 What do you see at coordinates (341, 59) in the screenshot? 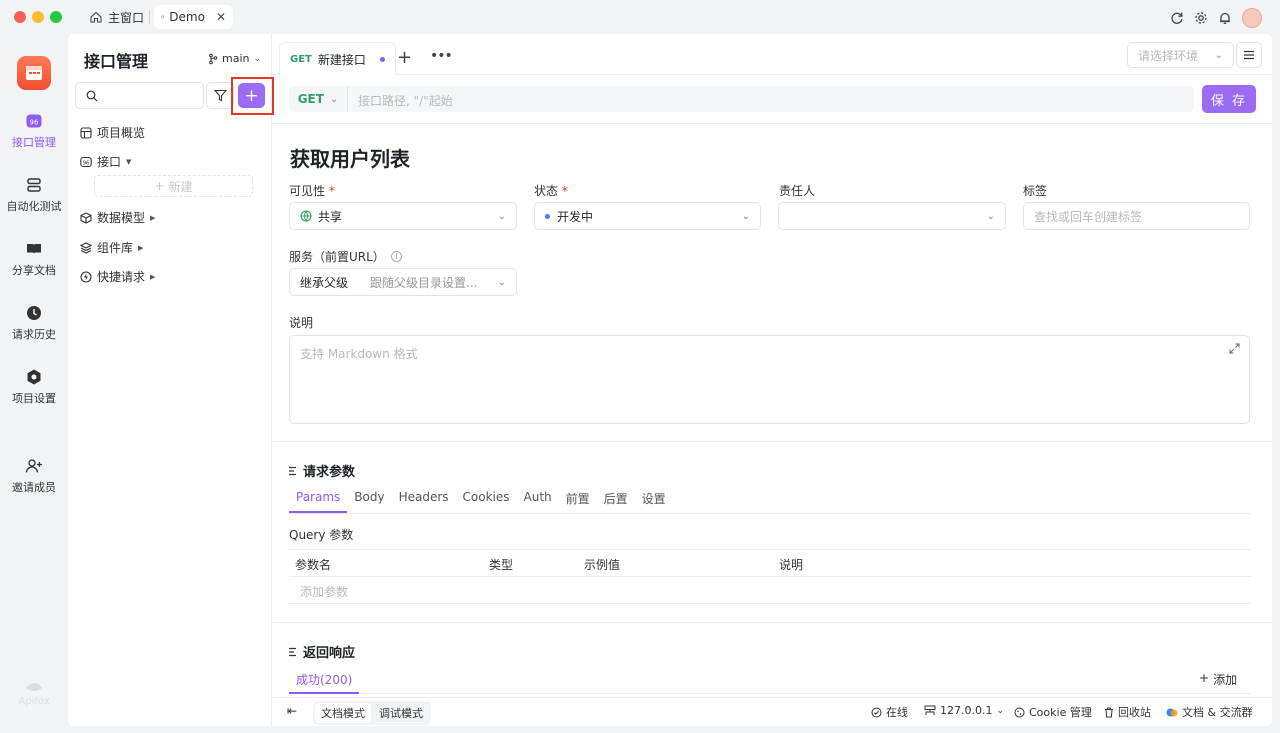
I see `tab-title: 新建接口` at bounding box center [341, 59].